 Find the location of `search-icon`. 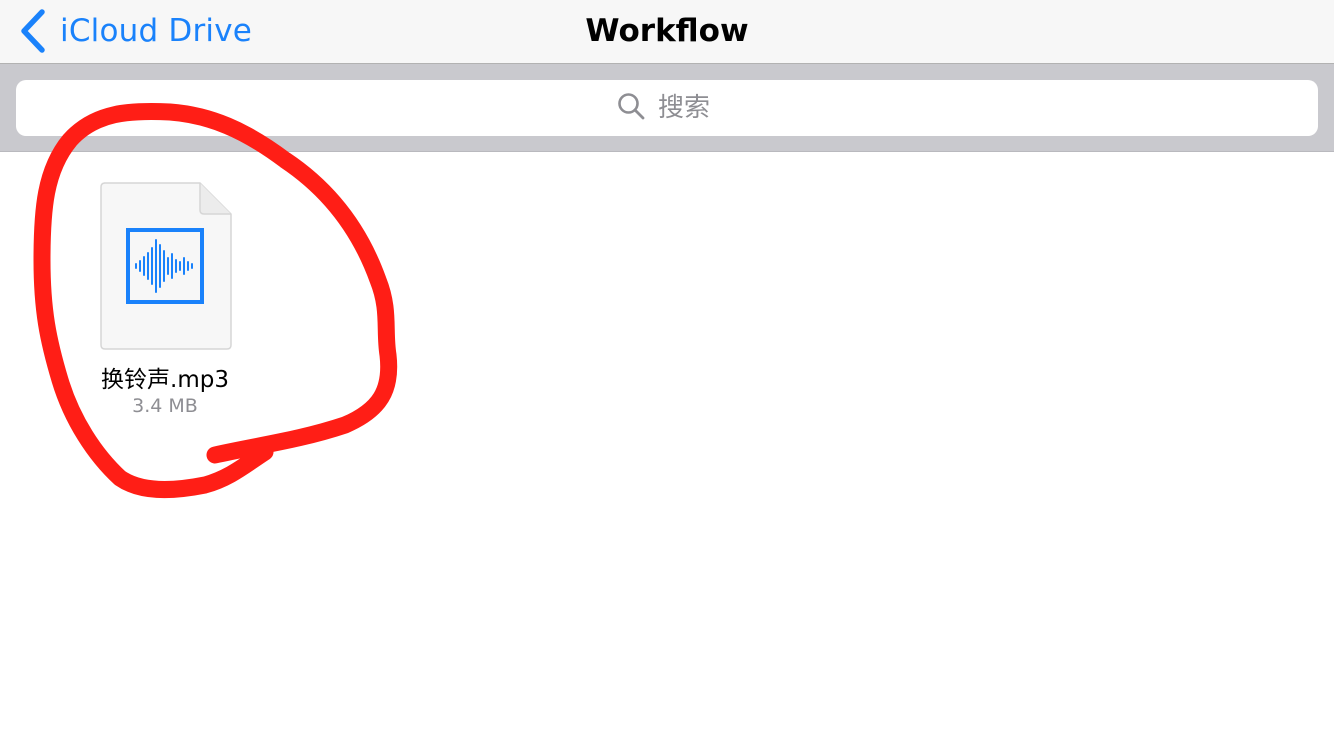

search-icon is located at coordinates (637, 108).